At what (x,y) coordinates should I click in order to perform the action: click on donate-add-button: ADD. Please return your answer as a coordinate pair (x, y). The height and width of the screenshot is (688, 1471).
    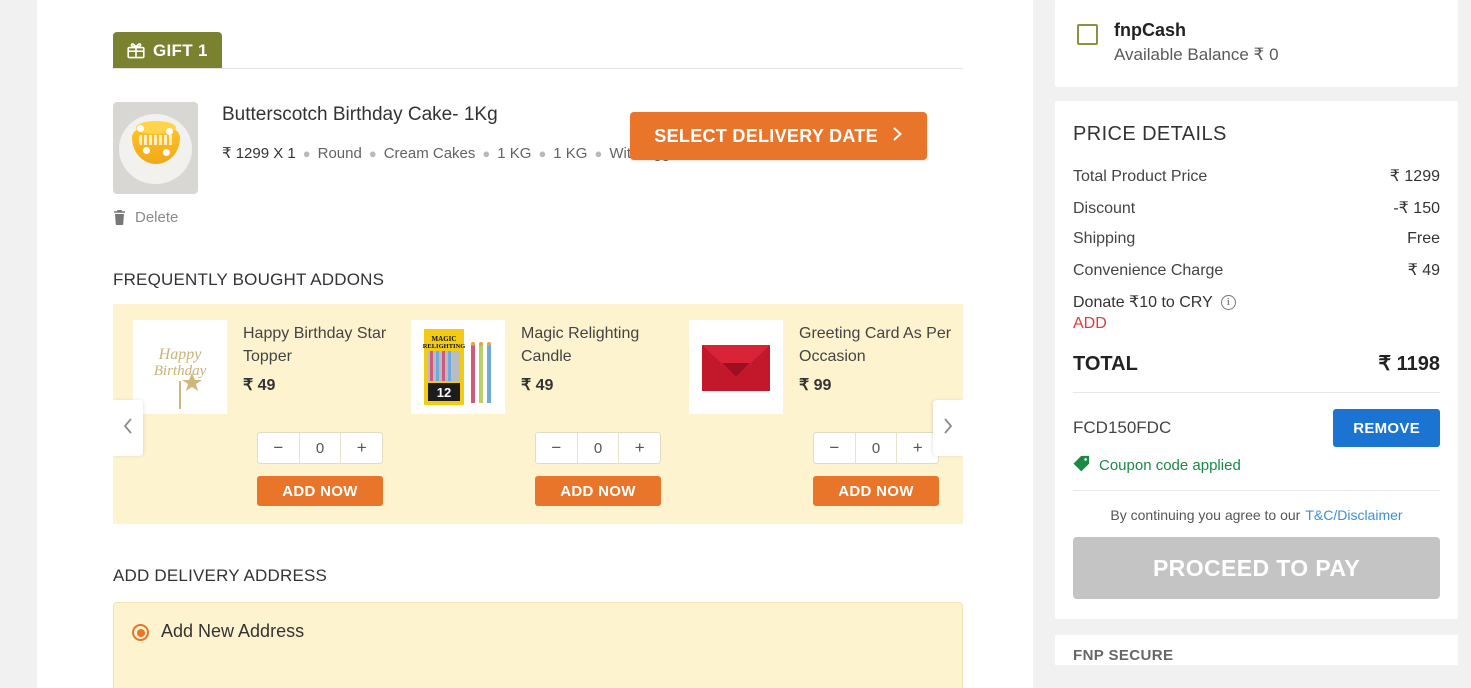
    Looking at the image, I should click on (1256, 324).